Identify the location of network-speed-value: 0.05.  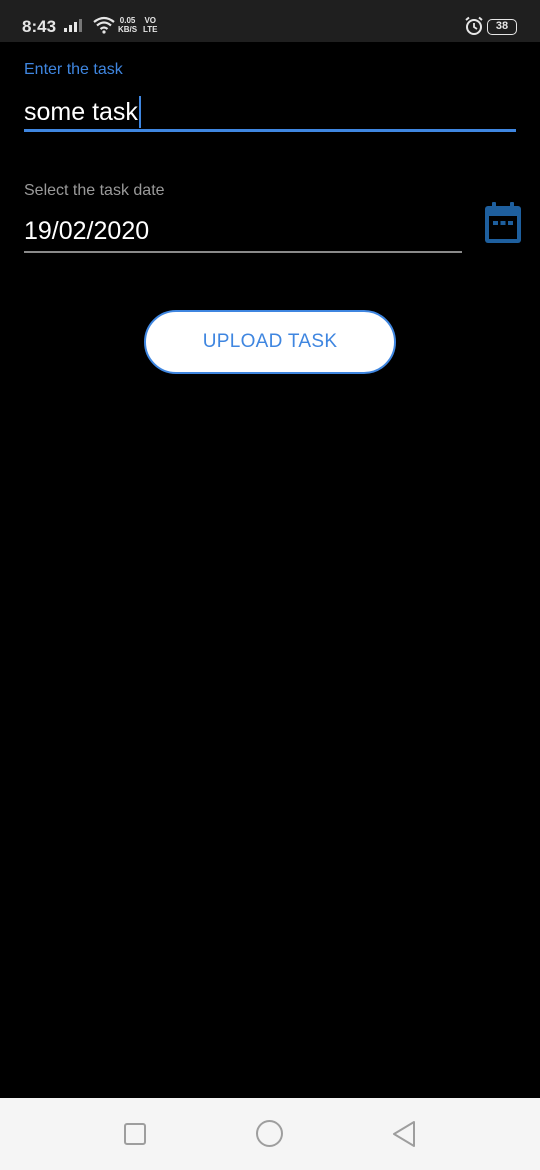
(127, 20).